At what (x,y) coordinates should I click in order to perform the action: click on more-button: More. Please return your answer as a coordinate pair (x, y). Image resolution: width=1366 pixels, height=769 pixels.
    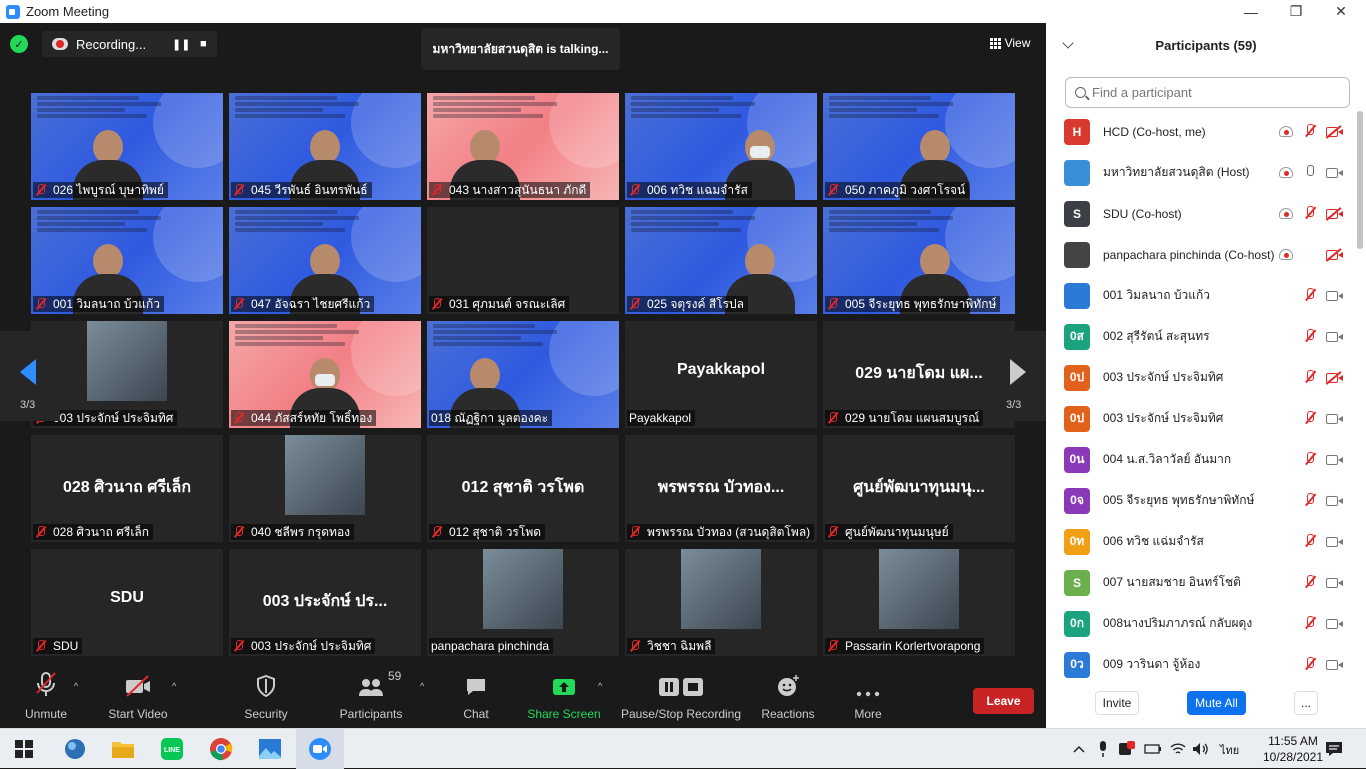
    Looking at the image, I should click on (868, 697).